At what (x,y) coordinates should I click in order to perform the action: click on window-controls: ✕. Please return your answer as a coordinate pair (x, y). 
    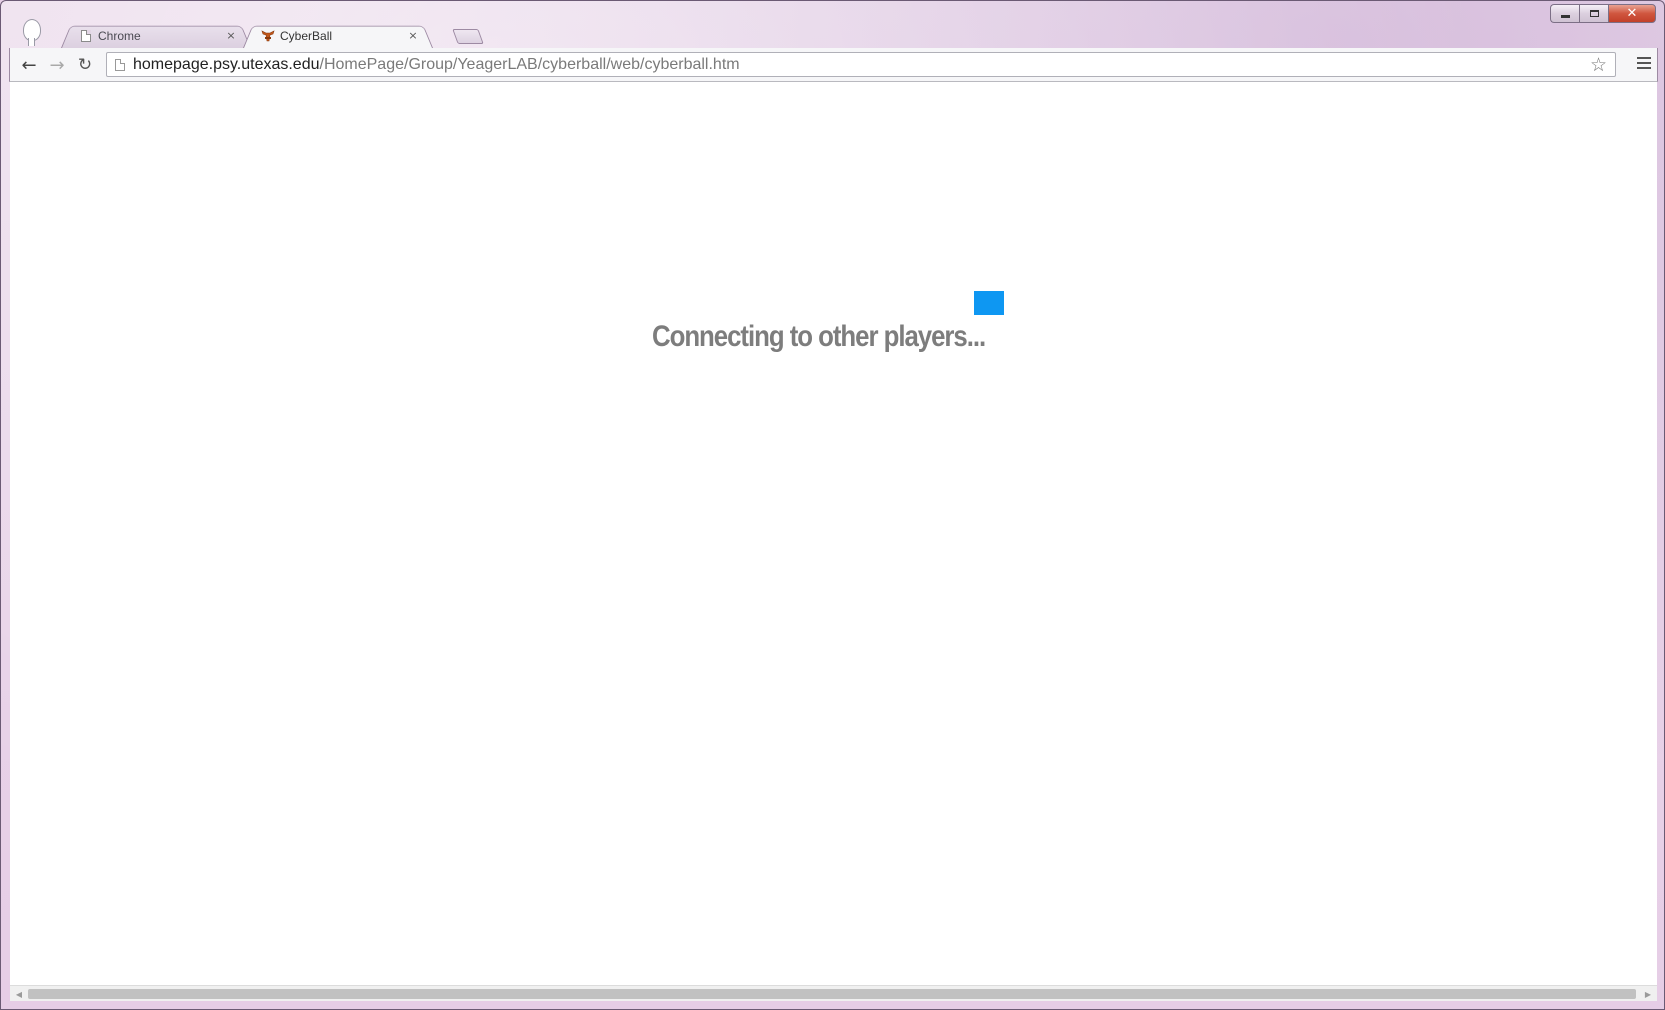
    Looking at the image, I should click on (1603, 14).